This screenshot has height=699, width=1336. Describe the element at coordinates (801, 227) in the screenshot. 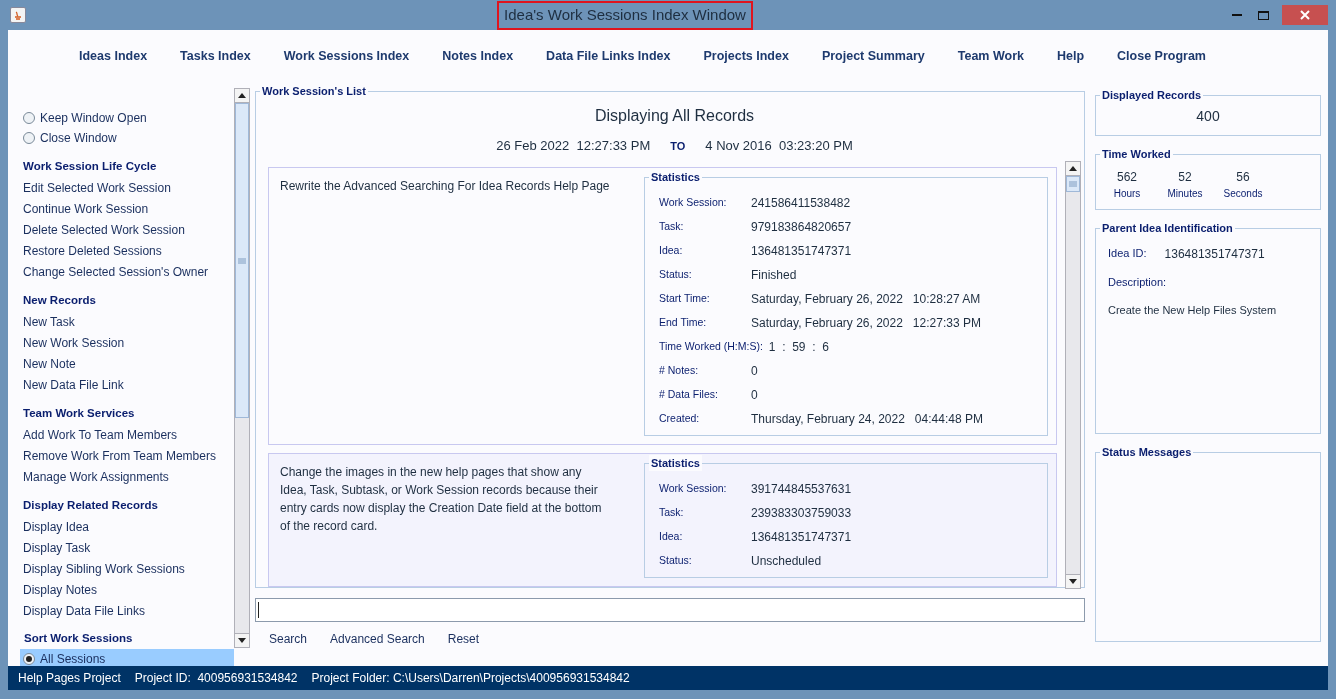

I see `field-value: 979183864820657` at that location.